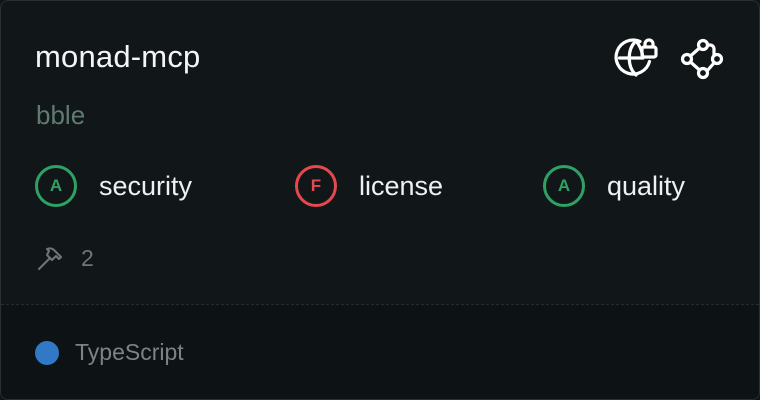  I want to click on score-license: F license, so click(369, 186).